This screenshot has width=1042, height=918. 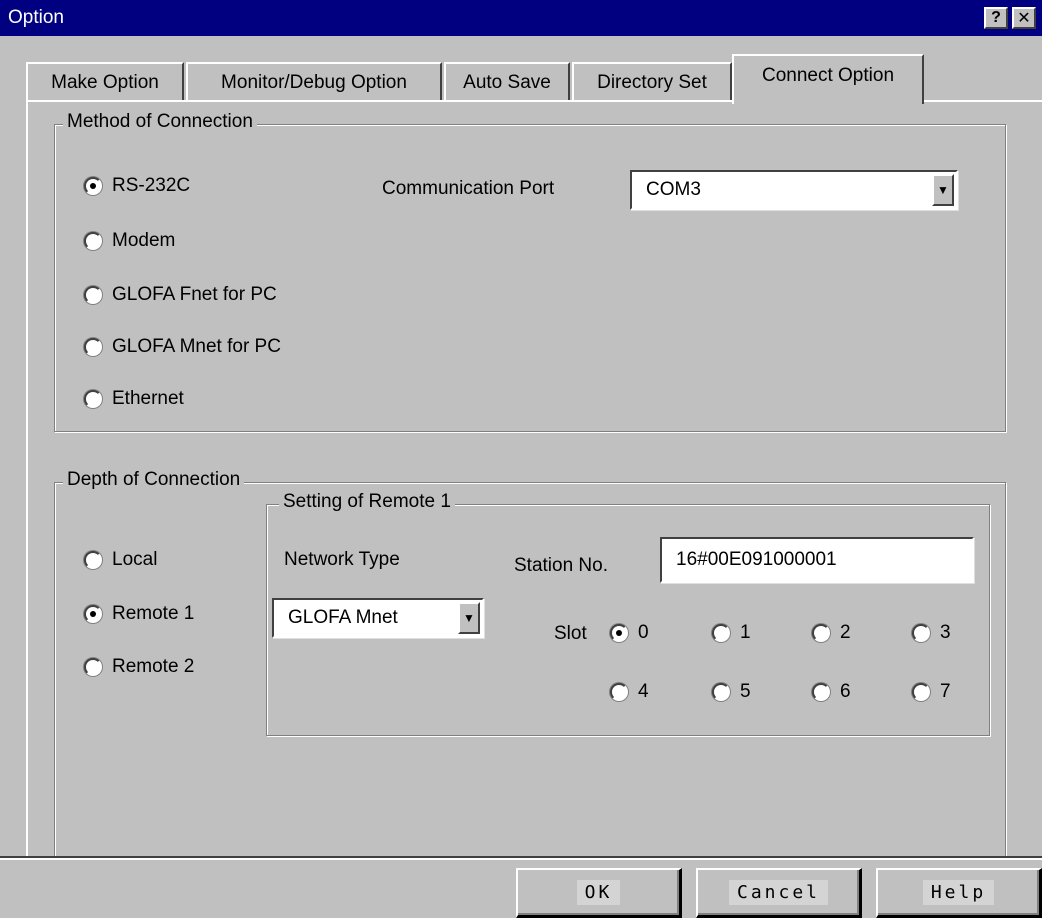 I want to click on slot-label: Slot, so click(x=570, y=633).